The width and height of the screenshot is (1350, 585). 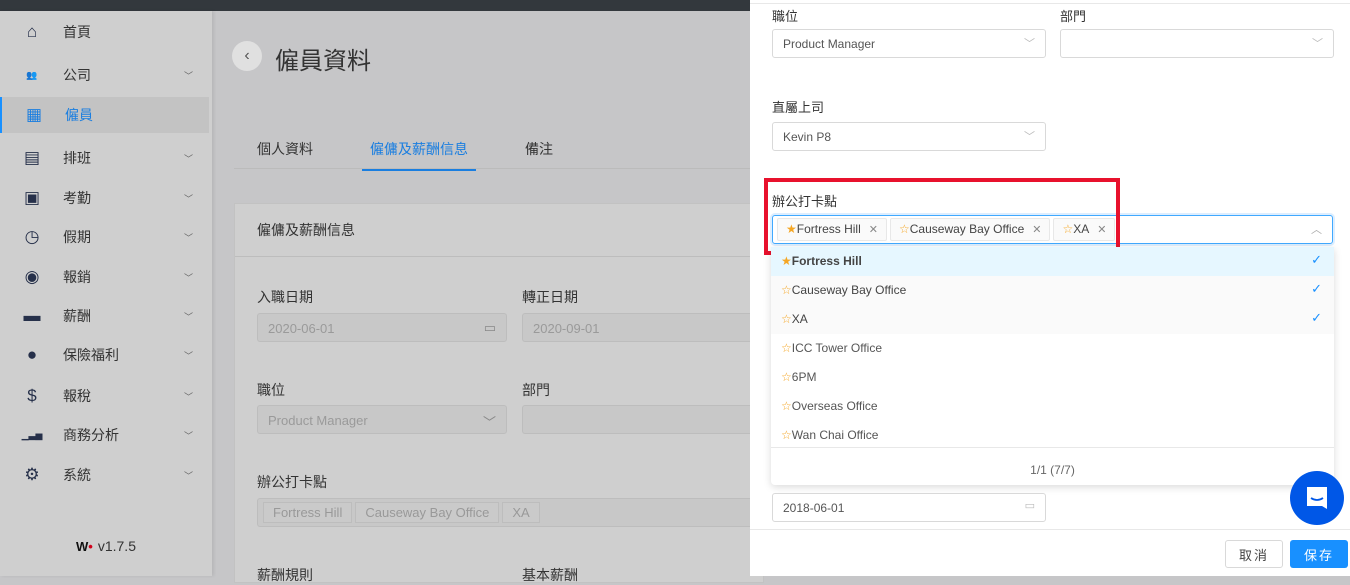 What do you see at coordinates (539, 155) in the screenshot?
I see `tab-notes: 備注` at bounding box center [539, 155].